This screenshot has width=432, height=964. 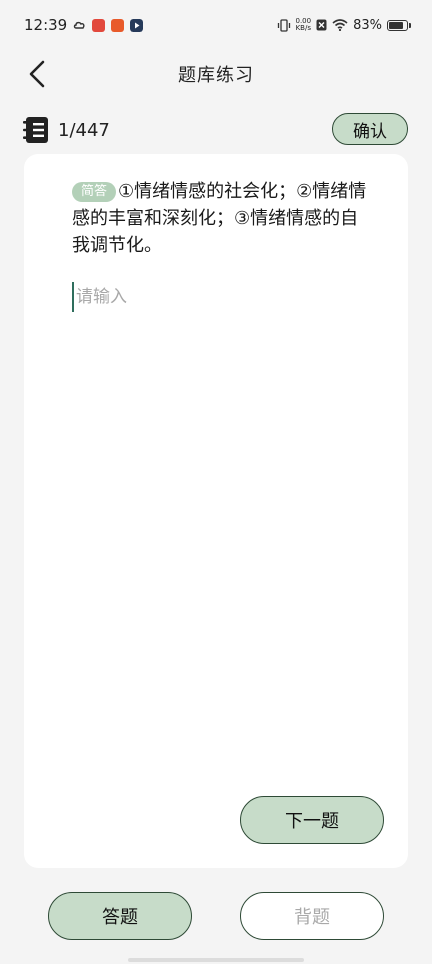 I want to click on answer-input, so click(x=222, y=297).